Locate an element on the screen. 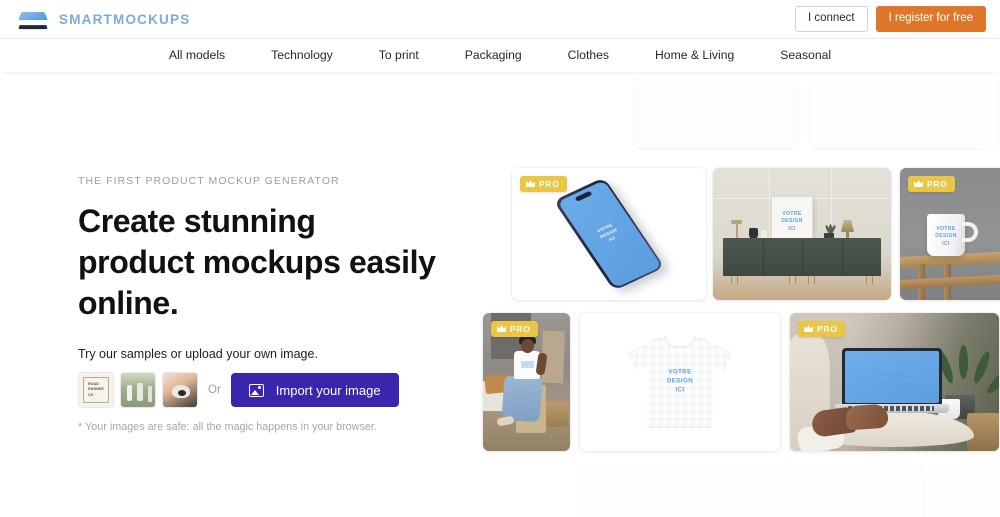 This screenshot has width=1000, height=517. nav-item-home-living: Home & Living is located at coordinates (694, 55).